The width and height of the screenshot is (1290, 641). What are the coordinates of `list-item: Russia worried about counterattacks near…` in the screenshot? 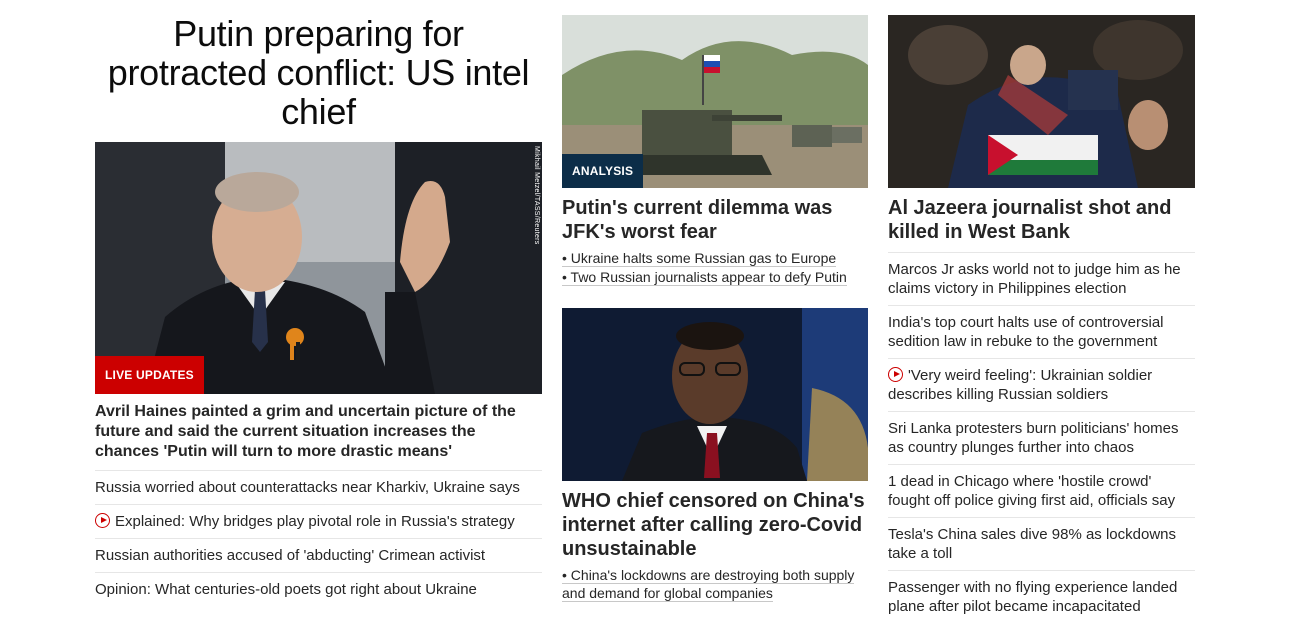 It's located at (318, 487).